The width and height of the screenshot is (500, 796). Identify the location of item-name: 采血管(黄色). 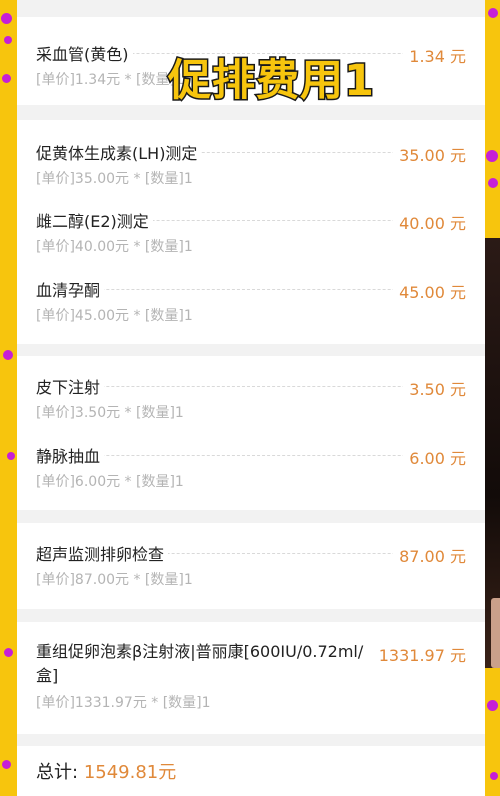
(84, 53).